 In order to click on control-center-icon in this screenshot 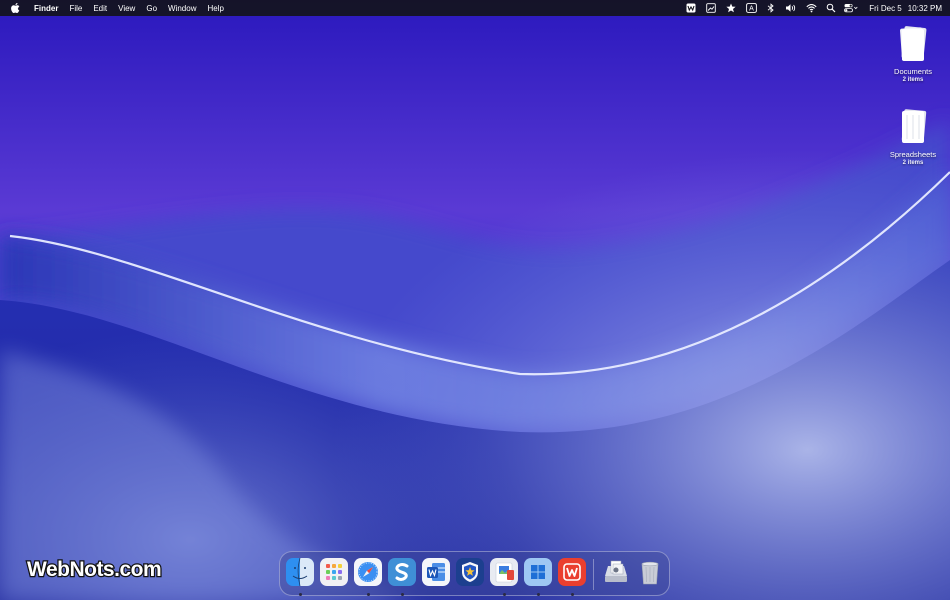, I will do `click(851, 8)`.